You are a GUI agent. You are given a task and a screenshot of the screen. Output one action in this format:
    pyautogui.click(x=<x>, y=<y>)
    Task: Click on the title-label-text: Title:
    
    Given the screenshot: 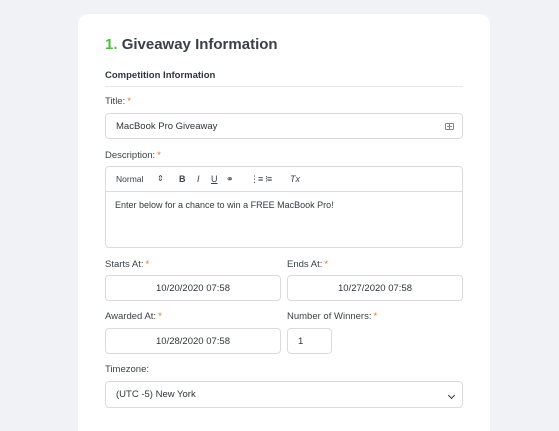 What is the action you would take?
    pyautogui.click(x=115, y=101)
    